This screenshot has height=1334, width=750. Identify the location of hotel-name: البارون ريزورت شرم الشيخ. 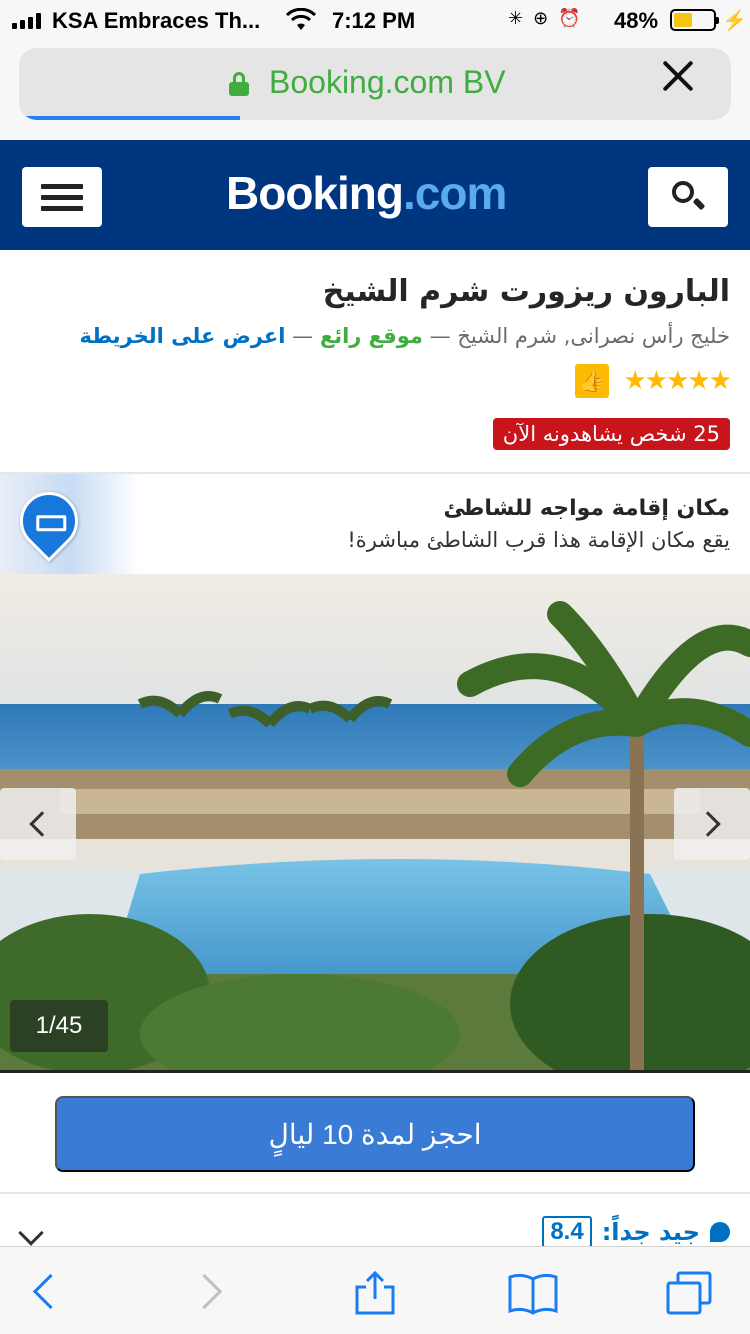
(526, 291).